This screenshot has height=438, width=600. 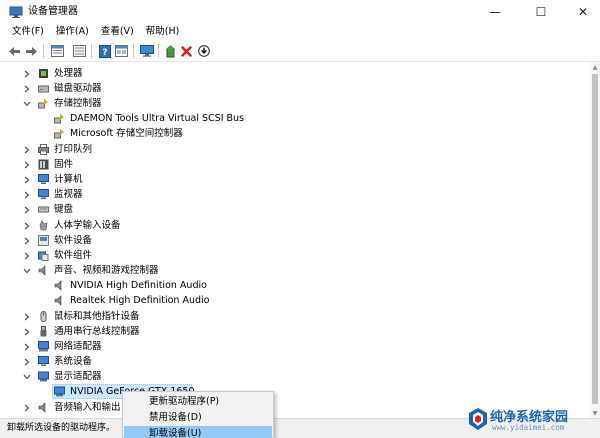 I want to click on download-icon, so click(x=203, y=51).